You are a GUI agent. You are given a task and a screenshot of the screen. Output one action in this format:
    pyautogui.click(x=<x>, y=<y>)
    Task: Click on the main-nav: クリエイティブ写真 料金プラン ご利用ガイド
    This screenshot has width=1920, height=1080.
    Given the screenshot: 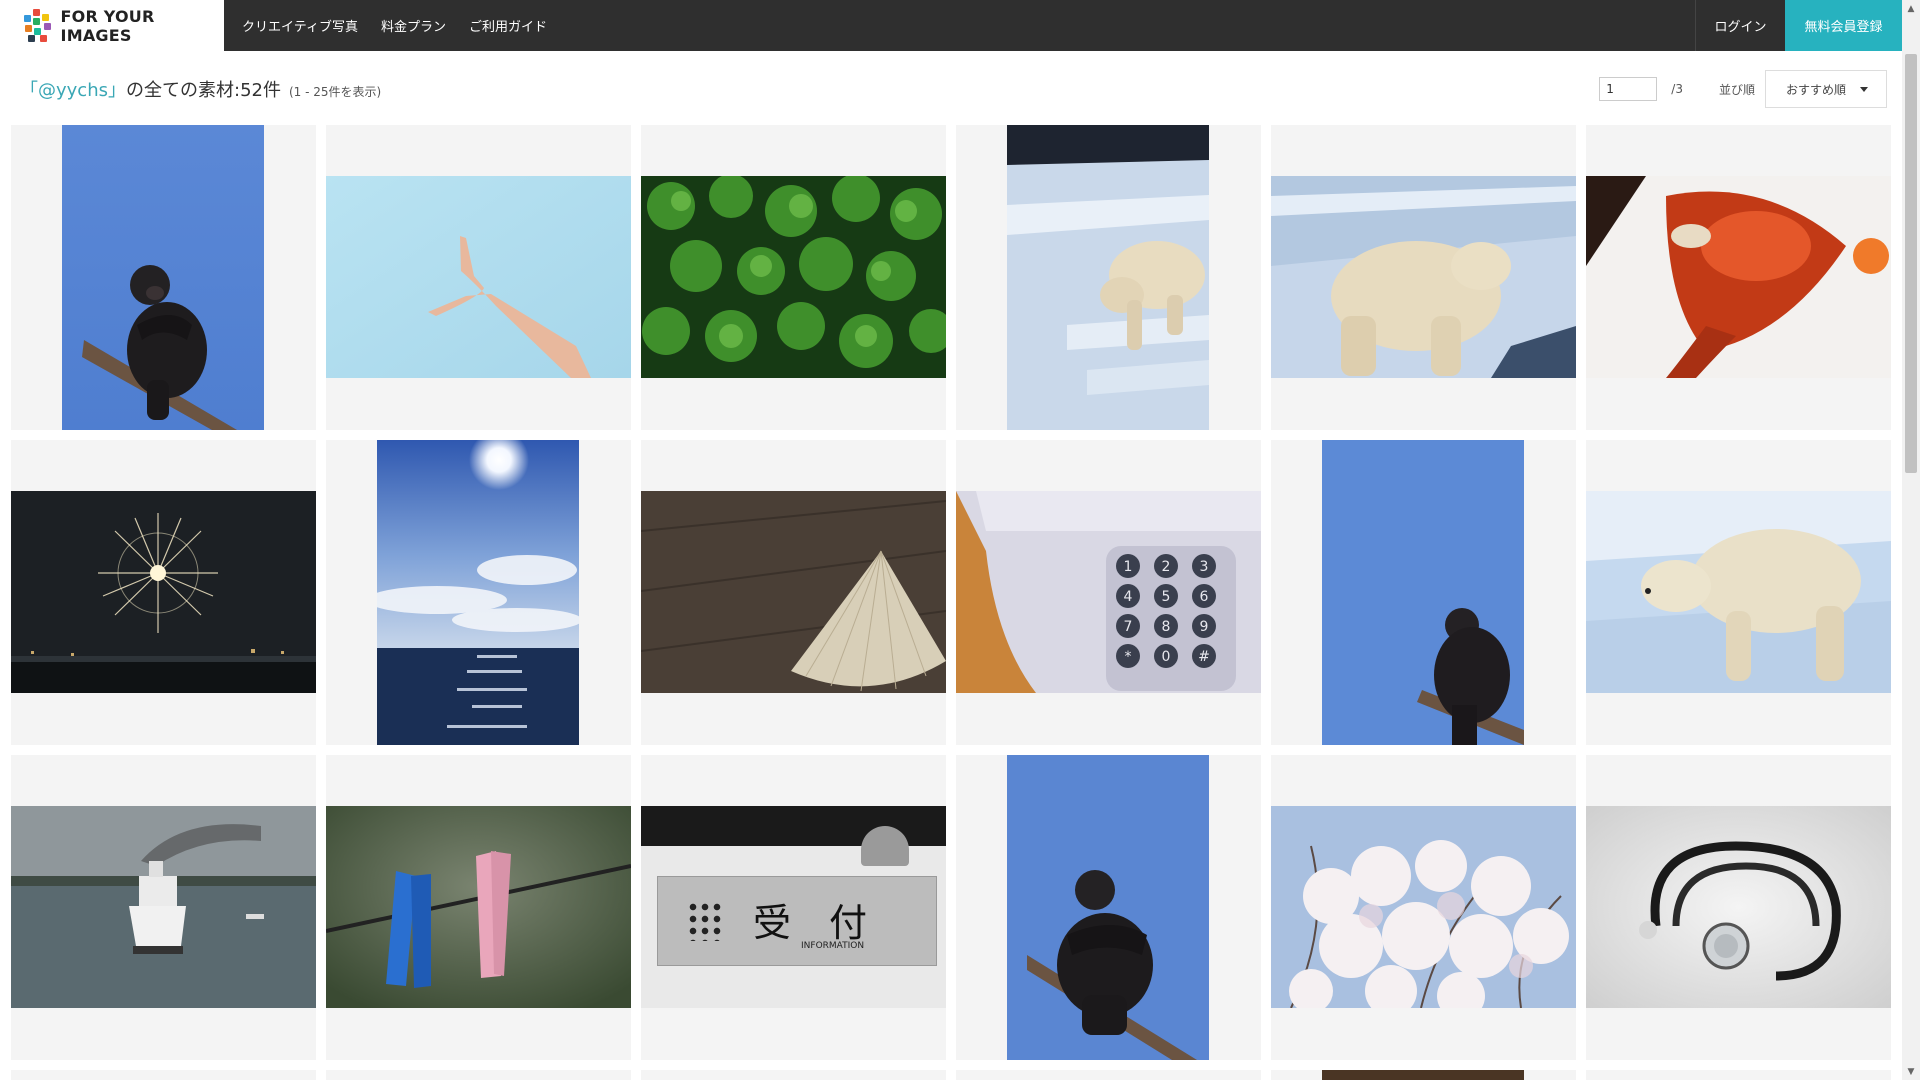 What is the action you would take?
    pyautogui.click(x=397, y=25)
    